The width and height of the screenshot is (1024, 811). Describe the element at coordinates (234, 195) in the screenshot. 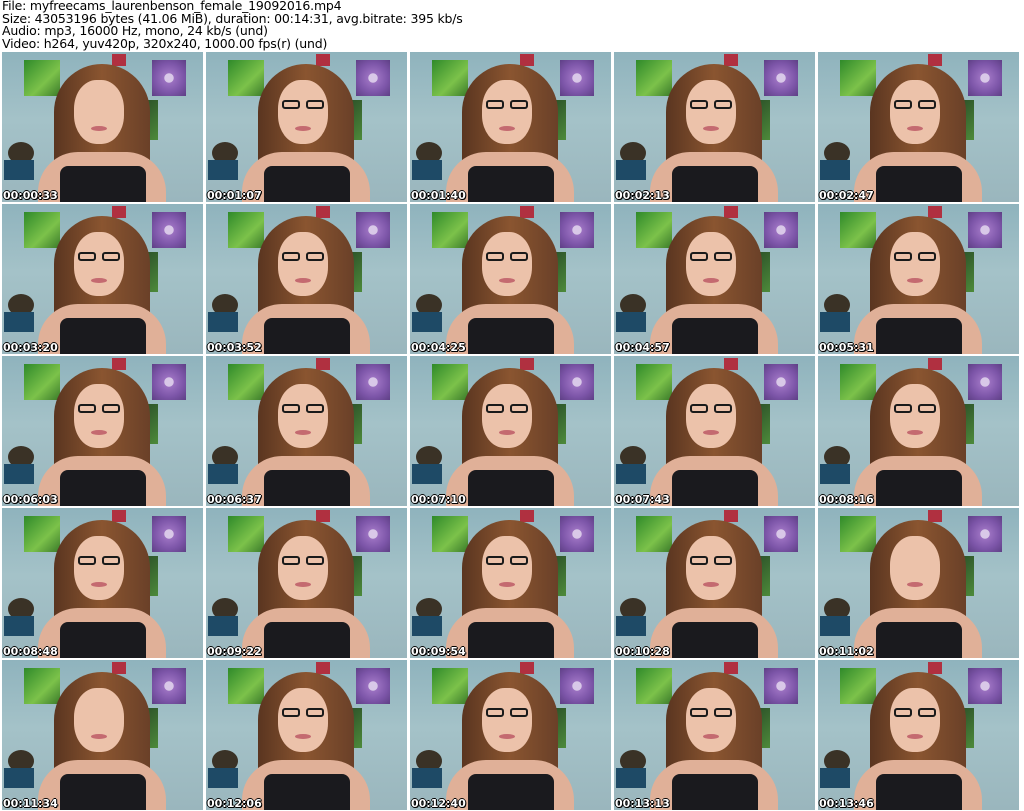

I see `timestamp: 00:01:07` at that location.